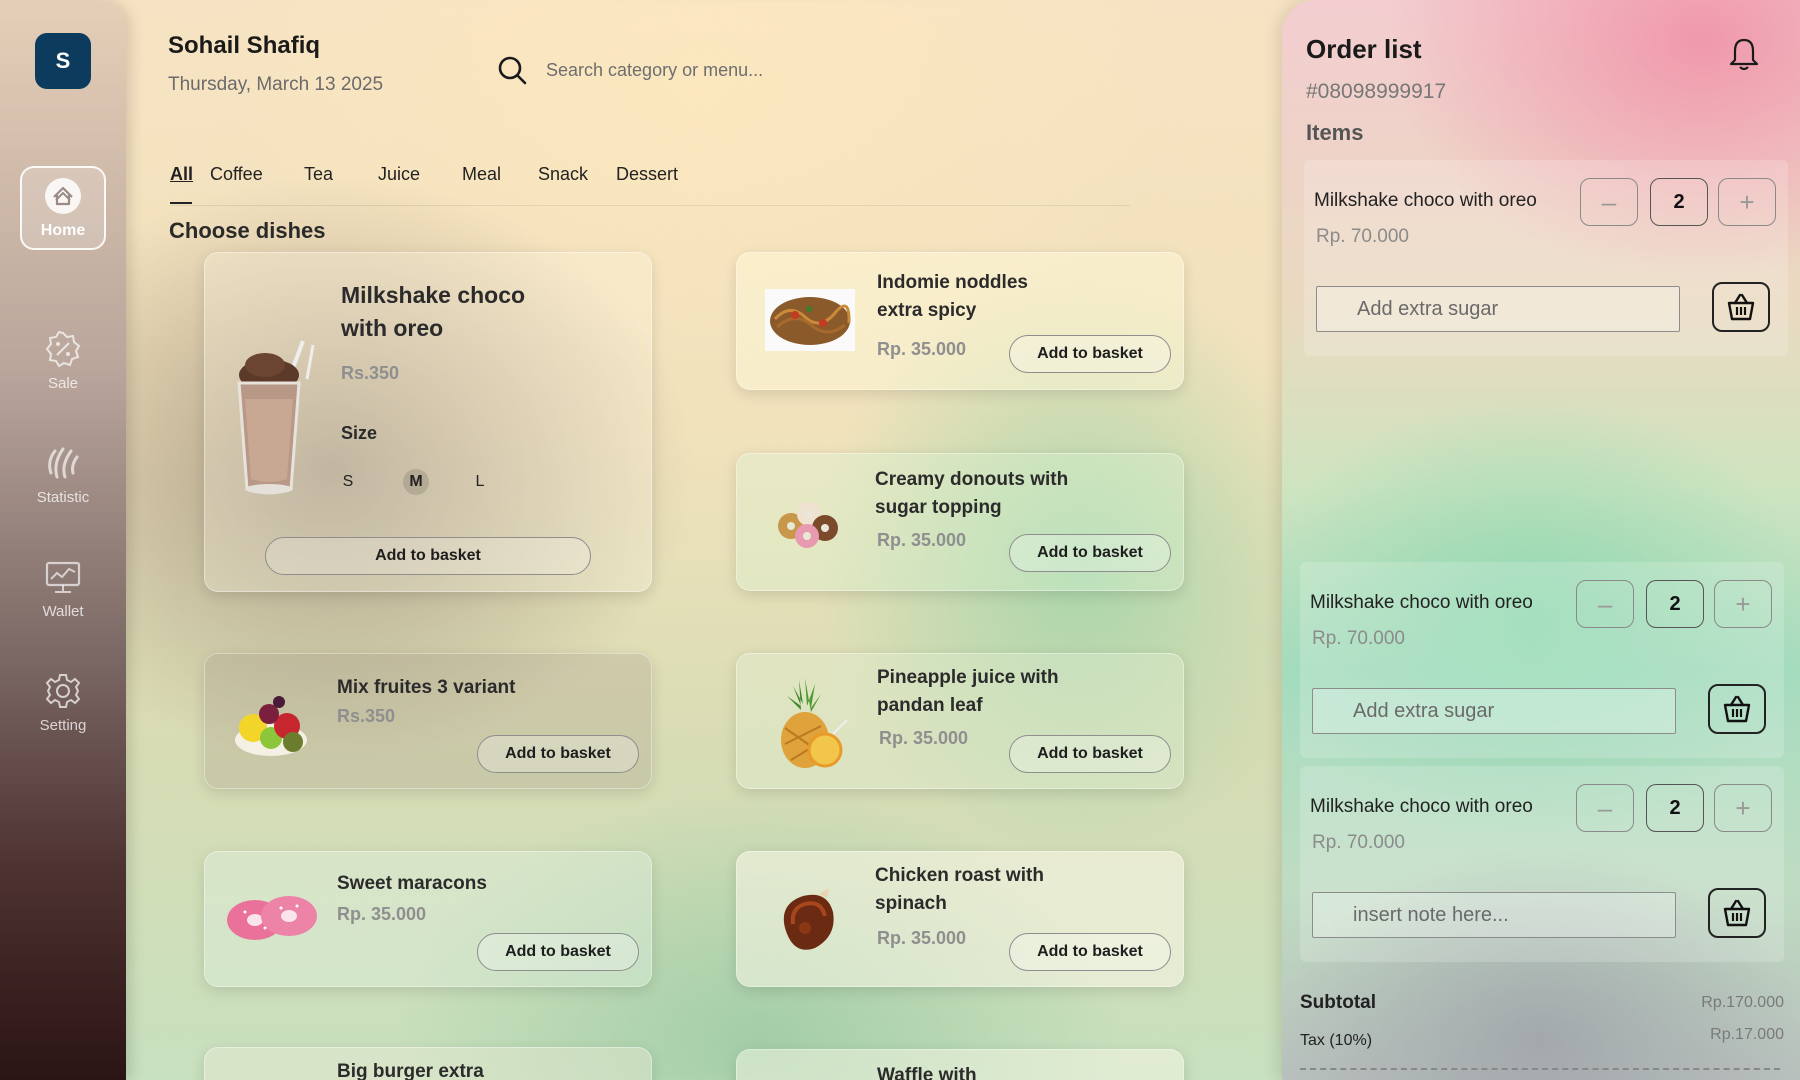  What do you see at coordinates (952, 282) in the screenshot?
I see `dish-name-line1: Indomie noddles` at bounding box center [952, 282].